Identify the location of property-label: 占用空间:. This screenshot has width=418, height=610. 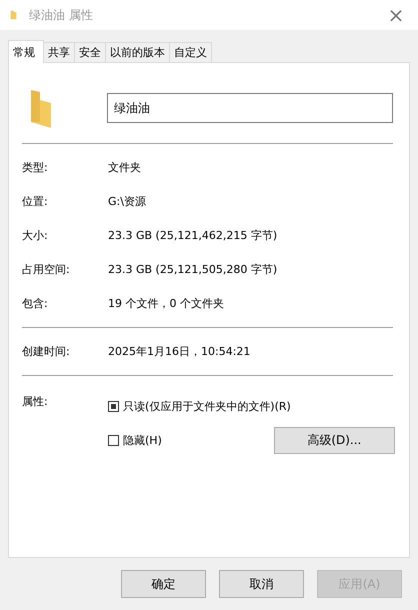
(46, 269).